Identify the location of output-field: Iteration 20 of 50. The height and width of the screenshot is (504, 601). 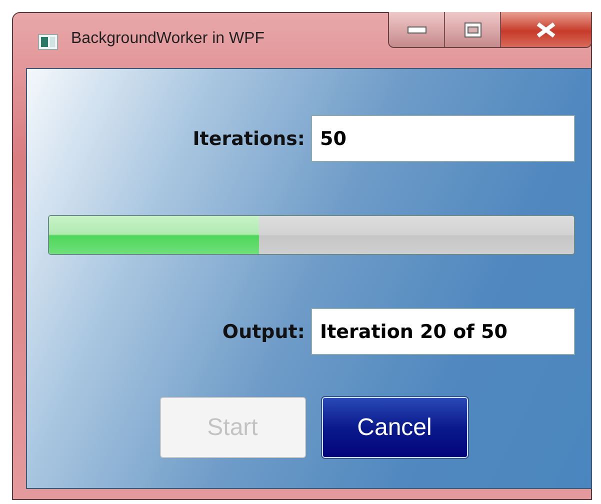
(443, 331).